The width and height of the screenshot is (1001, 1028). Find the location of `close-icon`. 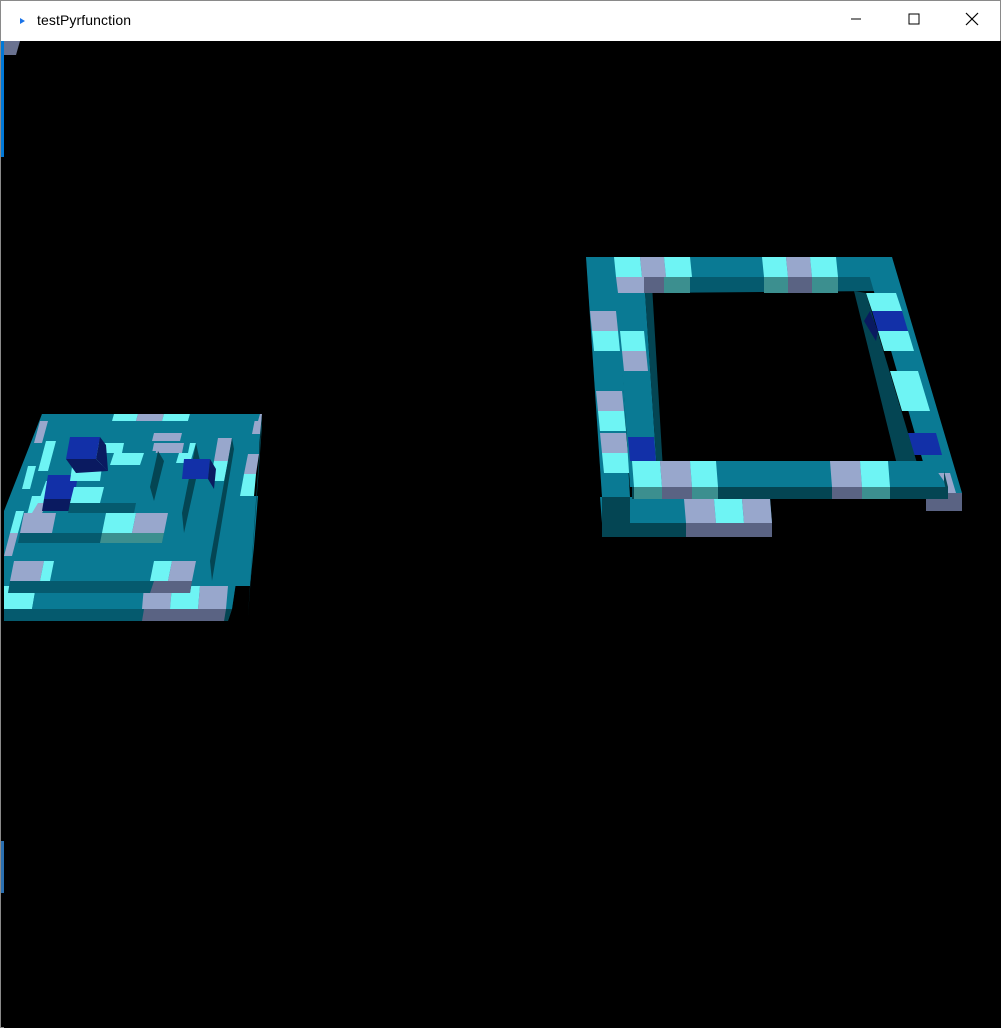

close-icon is located at coordinates (972, 21).